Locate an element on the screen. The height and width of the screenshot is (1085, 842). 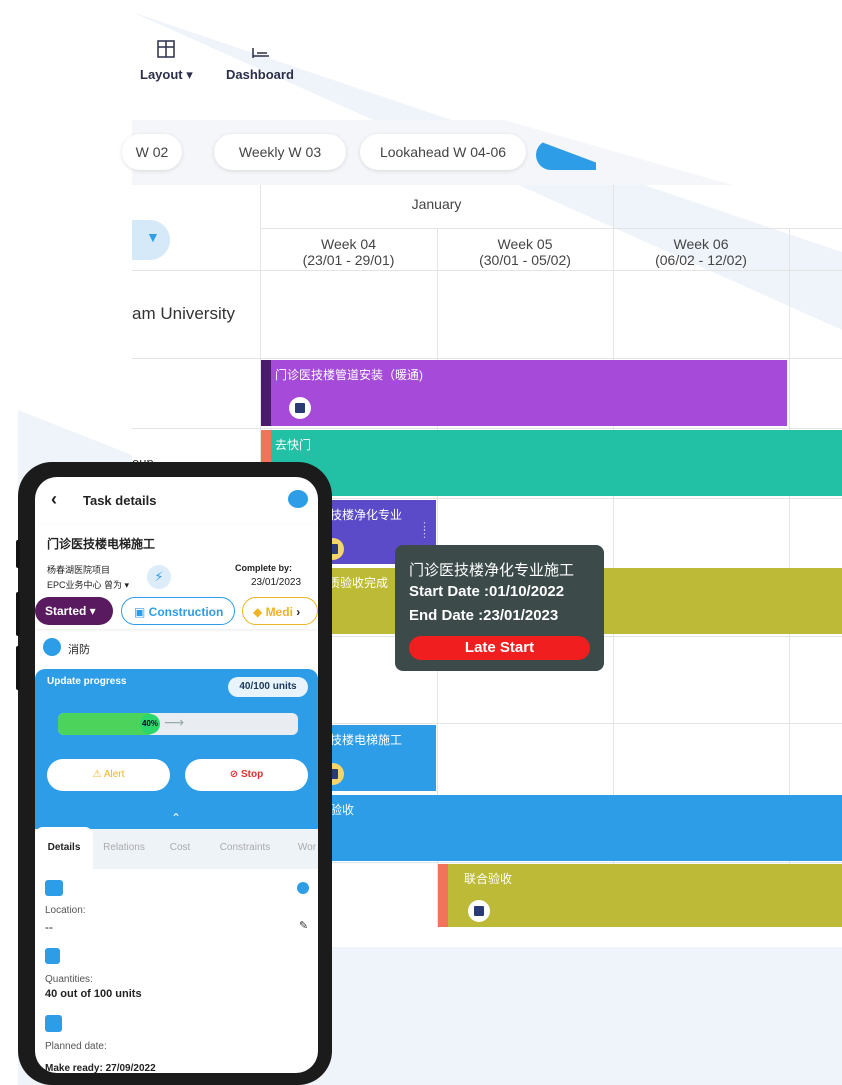
week-range: (23/01 - 29/01) is located at coordinates (348, 260).